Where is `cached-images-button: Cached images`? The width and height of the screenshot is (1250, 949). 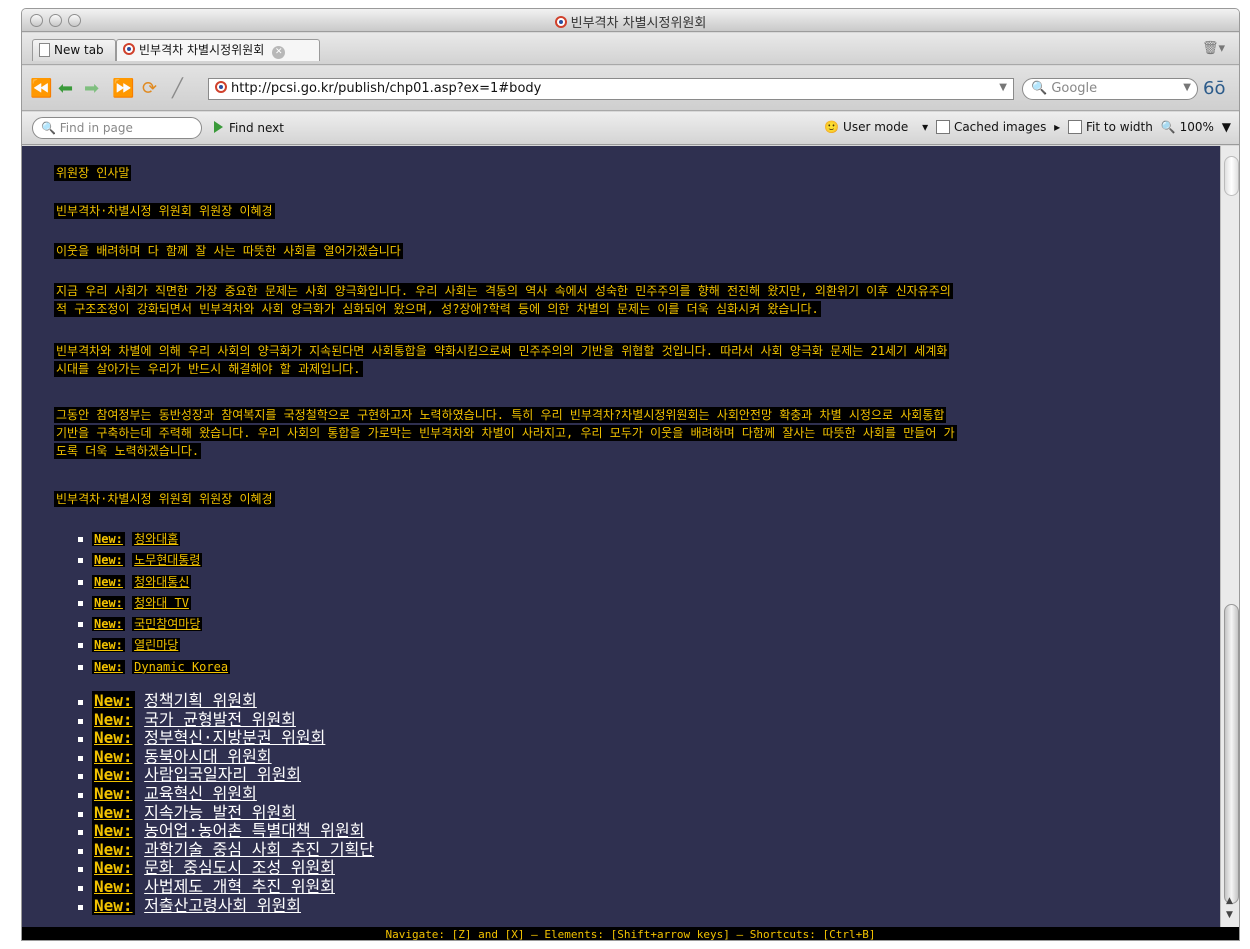
cached-images-button: Cached images is located at coordinates (1000, 127).